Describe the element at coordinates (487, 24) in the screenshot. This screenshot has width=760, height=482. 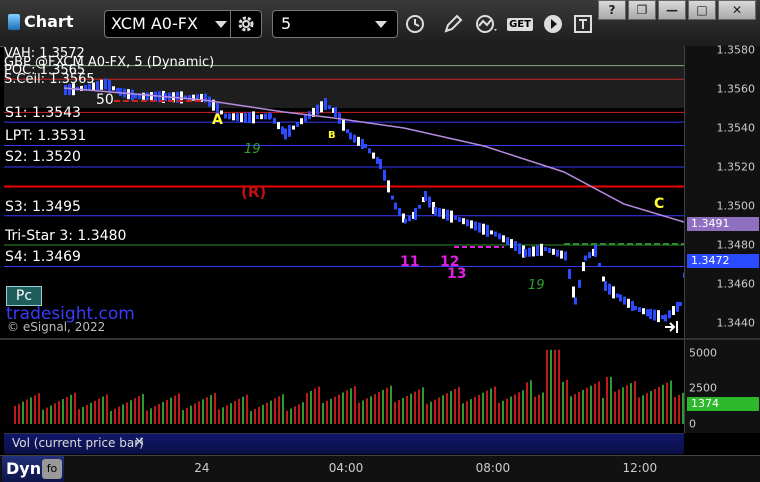
I see `studies-button` at that location.